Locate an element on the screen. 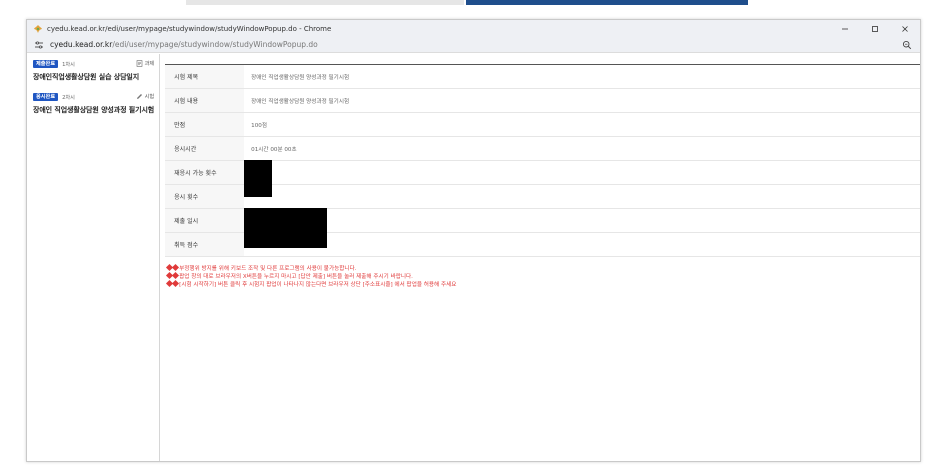  table-row: 제출 일시 is located at coordinates (542, 228).